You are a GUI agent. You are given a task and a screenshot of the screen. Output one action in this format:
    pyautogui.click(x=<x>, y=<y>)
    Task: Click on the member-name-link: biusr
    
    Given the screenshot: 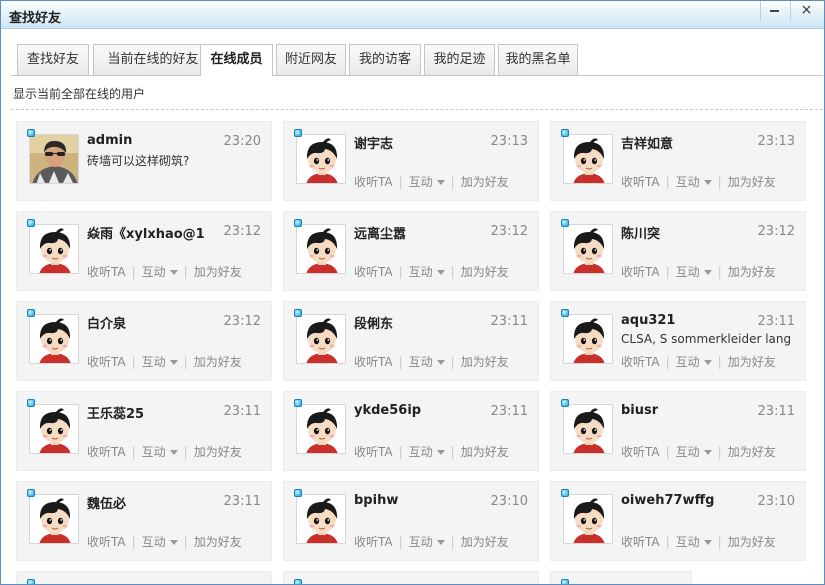 What is the action you would take?
    pyautogui.click(x=639, y=410)
    